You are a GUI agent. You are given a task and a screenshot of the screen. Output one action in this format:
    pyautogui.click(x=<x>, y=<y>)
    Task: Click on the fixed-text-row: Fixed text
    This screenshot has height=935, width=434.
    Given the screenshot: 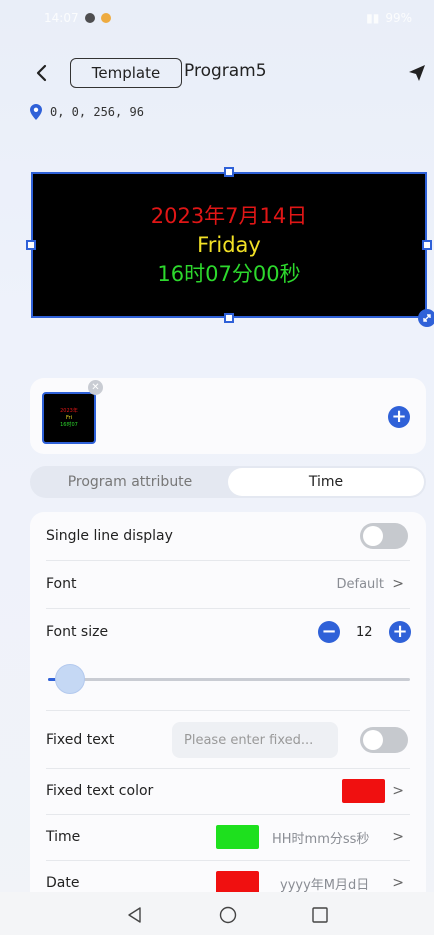 What is the action you would take?
    pyautogui.click(x=228, y=740)
    